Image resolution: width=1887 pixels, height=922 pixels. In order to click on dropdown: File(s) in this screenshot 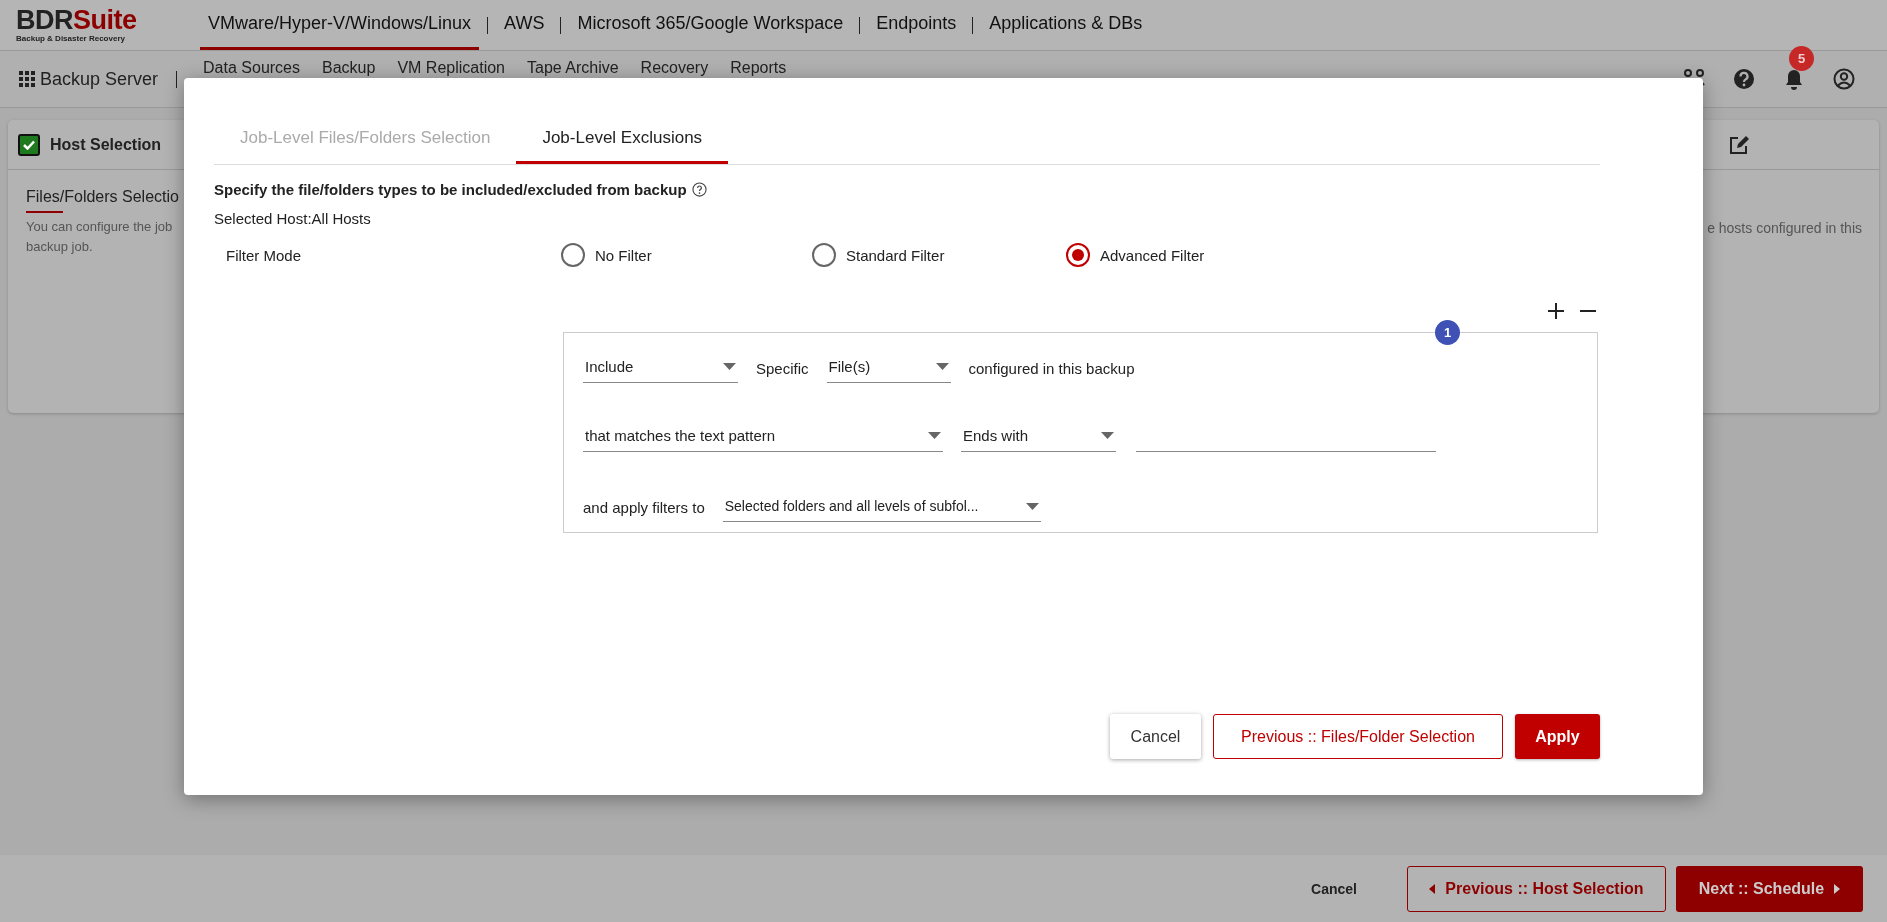, I will do `click(888, 370)`.